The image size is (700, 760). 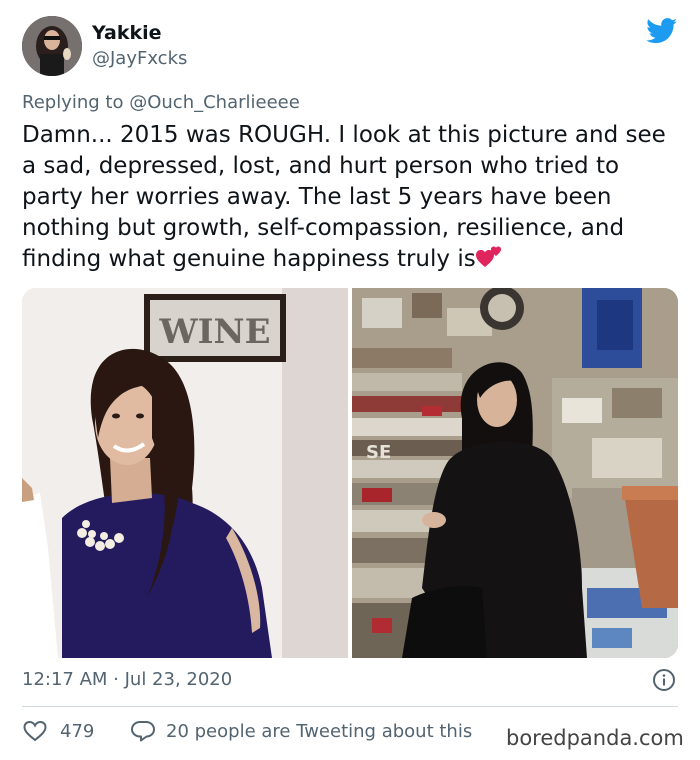 I want to click on wine-sign-text: WINE, so click(x=214, y=332).